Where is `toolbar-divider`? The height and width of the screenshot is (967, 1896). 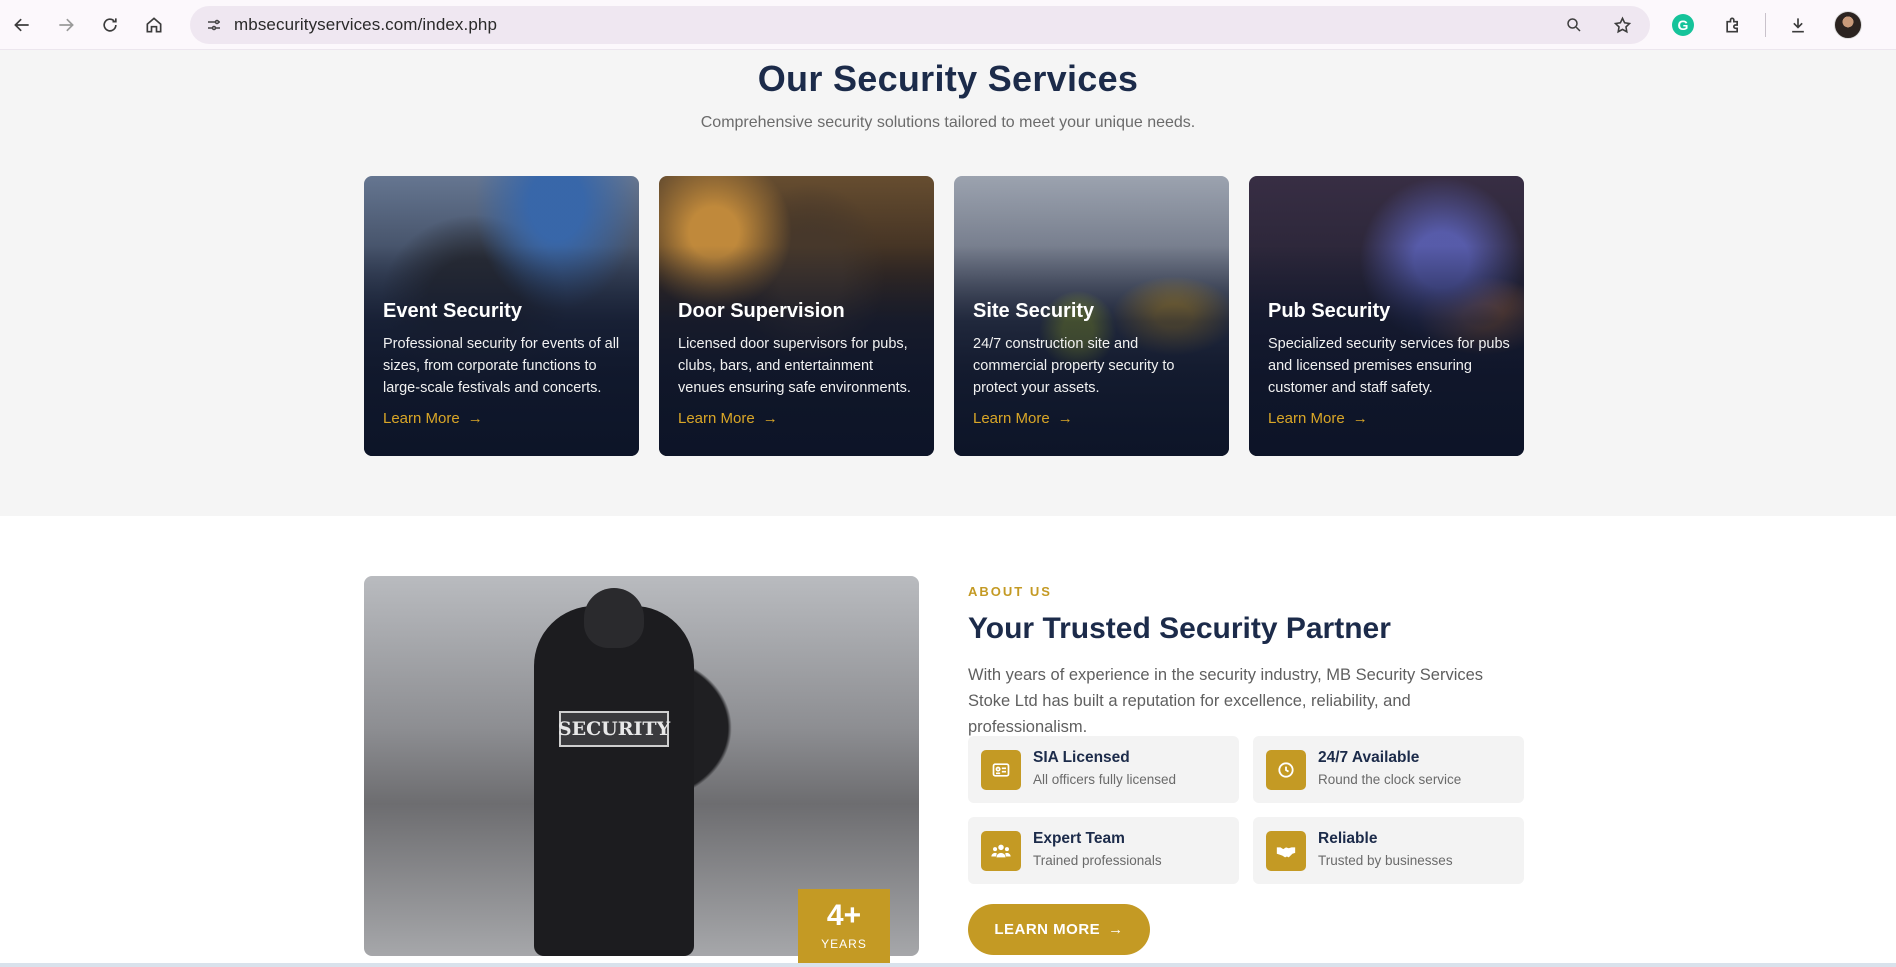 toolbar-divider is located at coordinates (1765, 25).